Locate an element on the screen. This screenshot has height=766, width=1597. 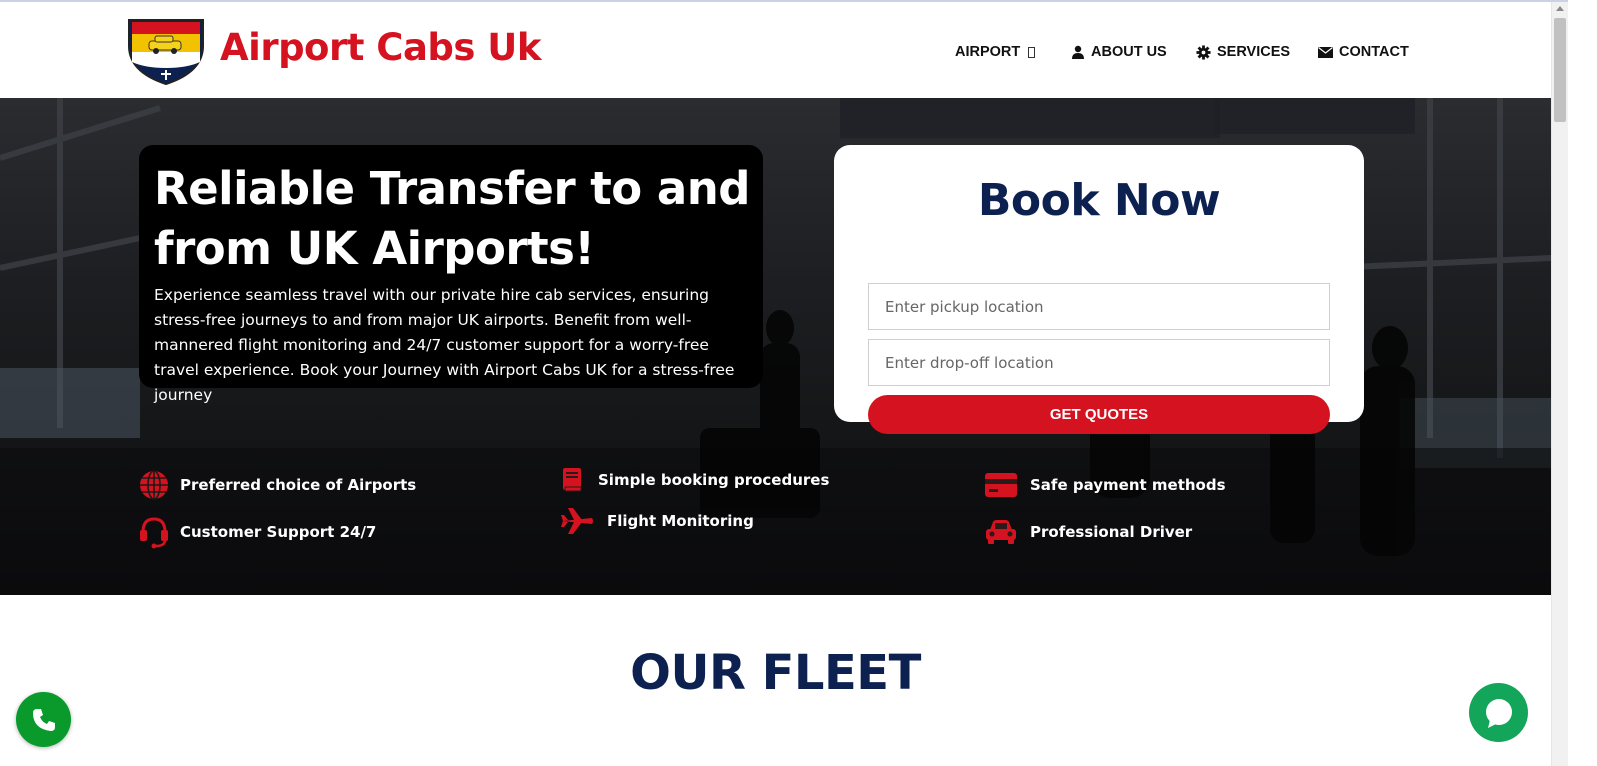
car-icon is located at coordinates (1001, 532).